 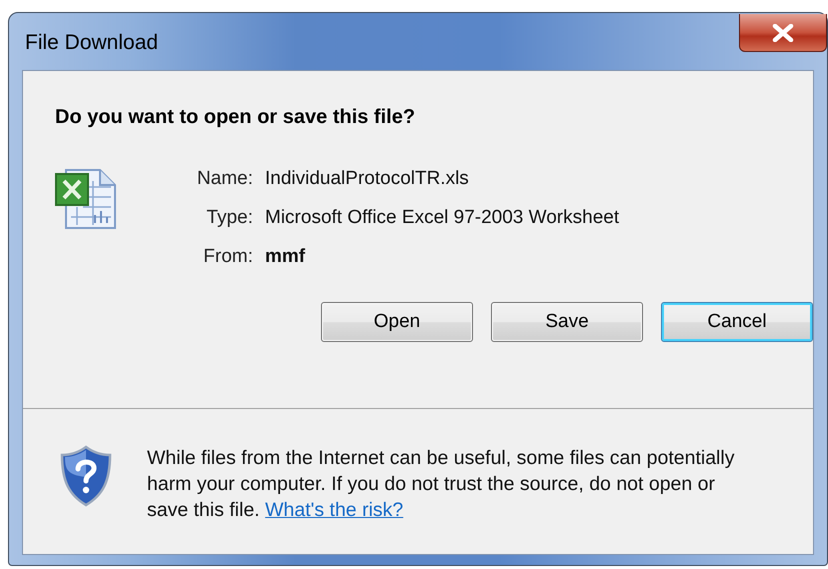 What do you see at coordinates (367, 179) in the screenshot?
I see `field-value: IndividualProtocolTR.xls` at bounding box center [367, 179].